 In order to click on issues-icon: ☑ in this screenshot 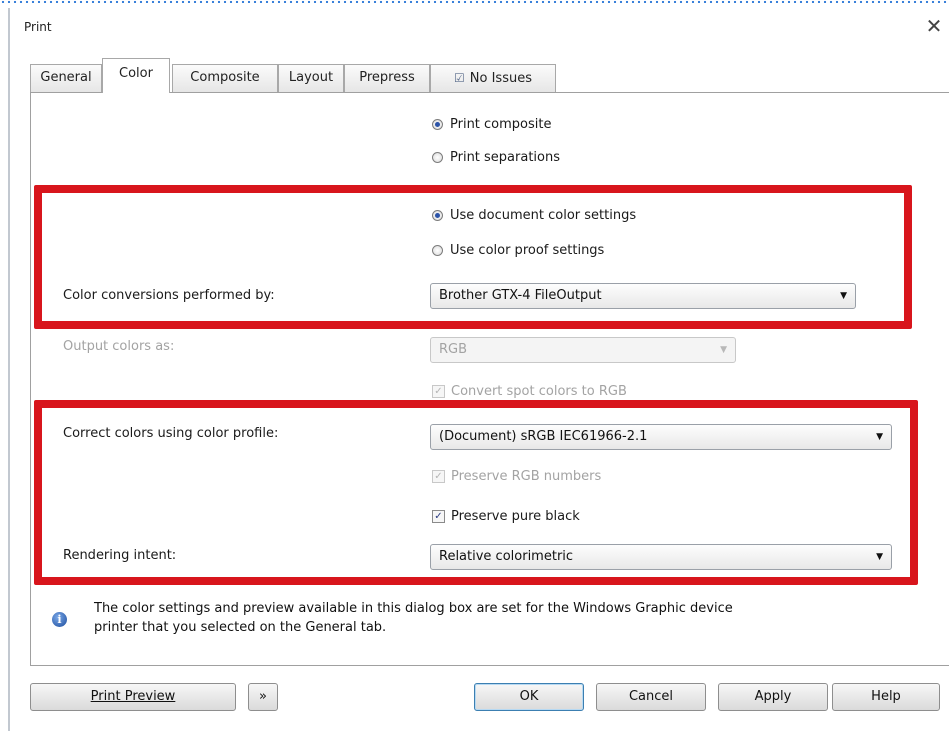, I will do `click(459, 78)`.